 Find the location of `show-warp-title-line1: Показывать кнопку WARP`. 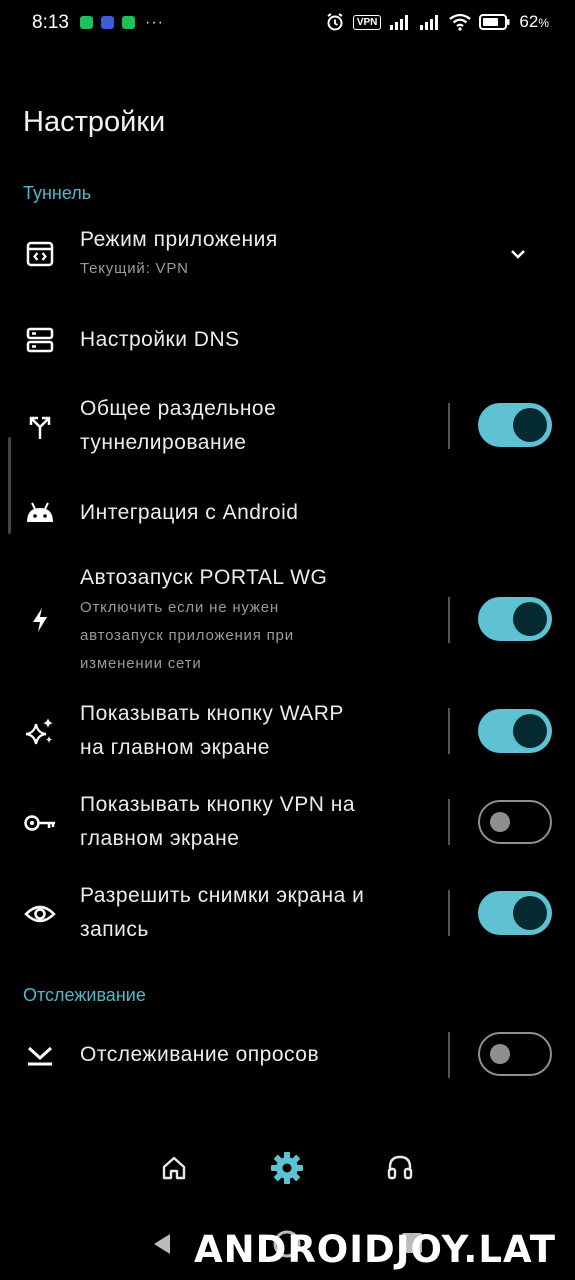

show-warp-title-line1: Показывать кнопку WARP is located at coordinates (212, 713).